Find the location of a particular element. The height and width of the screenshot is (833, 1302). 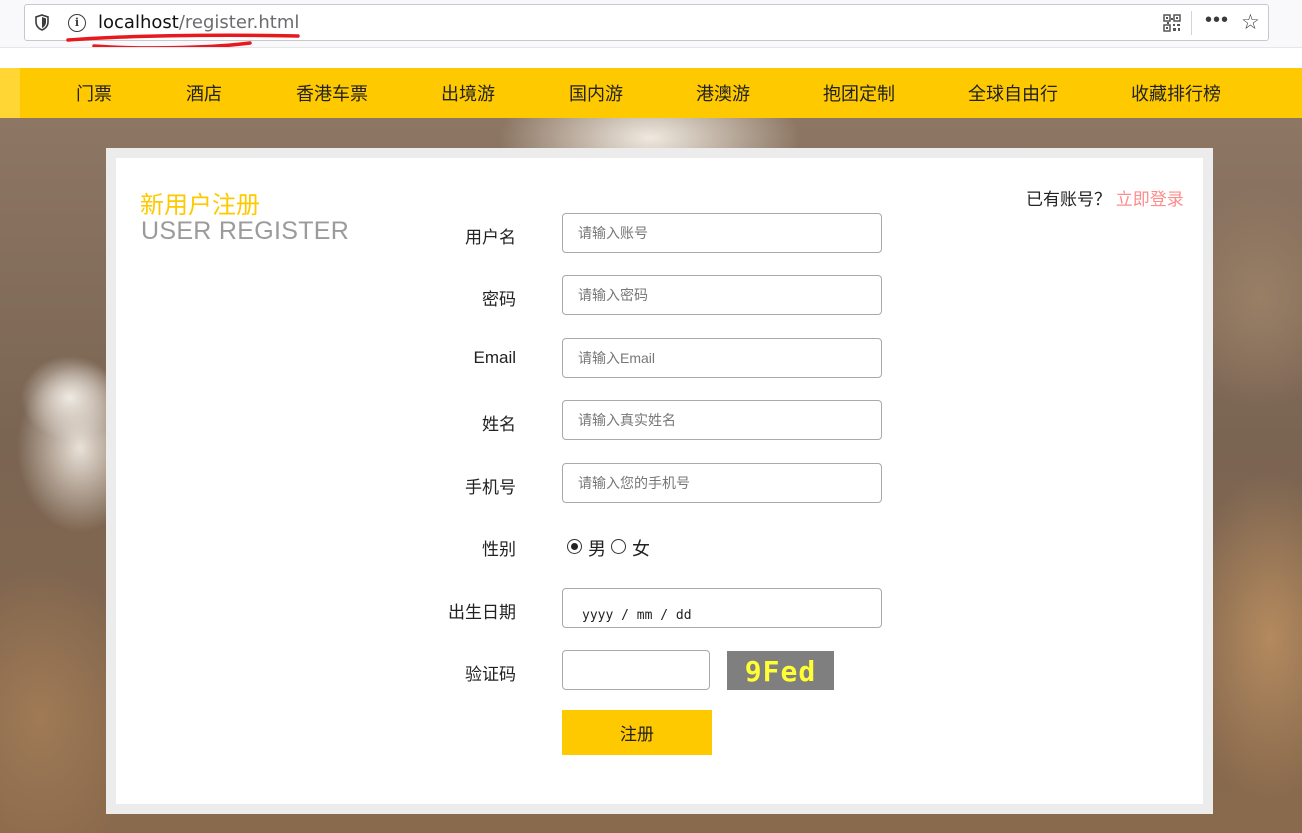

nav-item-global-free: 全球自由行 is located at coordinates (1013, 93).